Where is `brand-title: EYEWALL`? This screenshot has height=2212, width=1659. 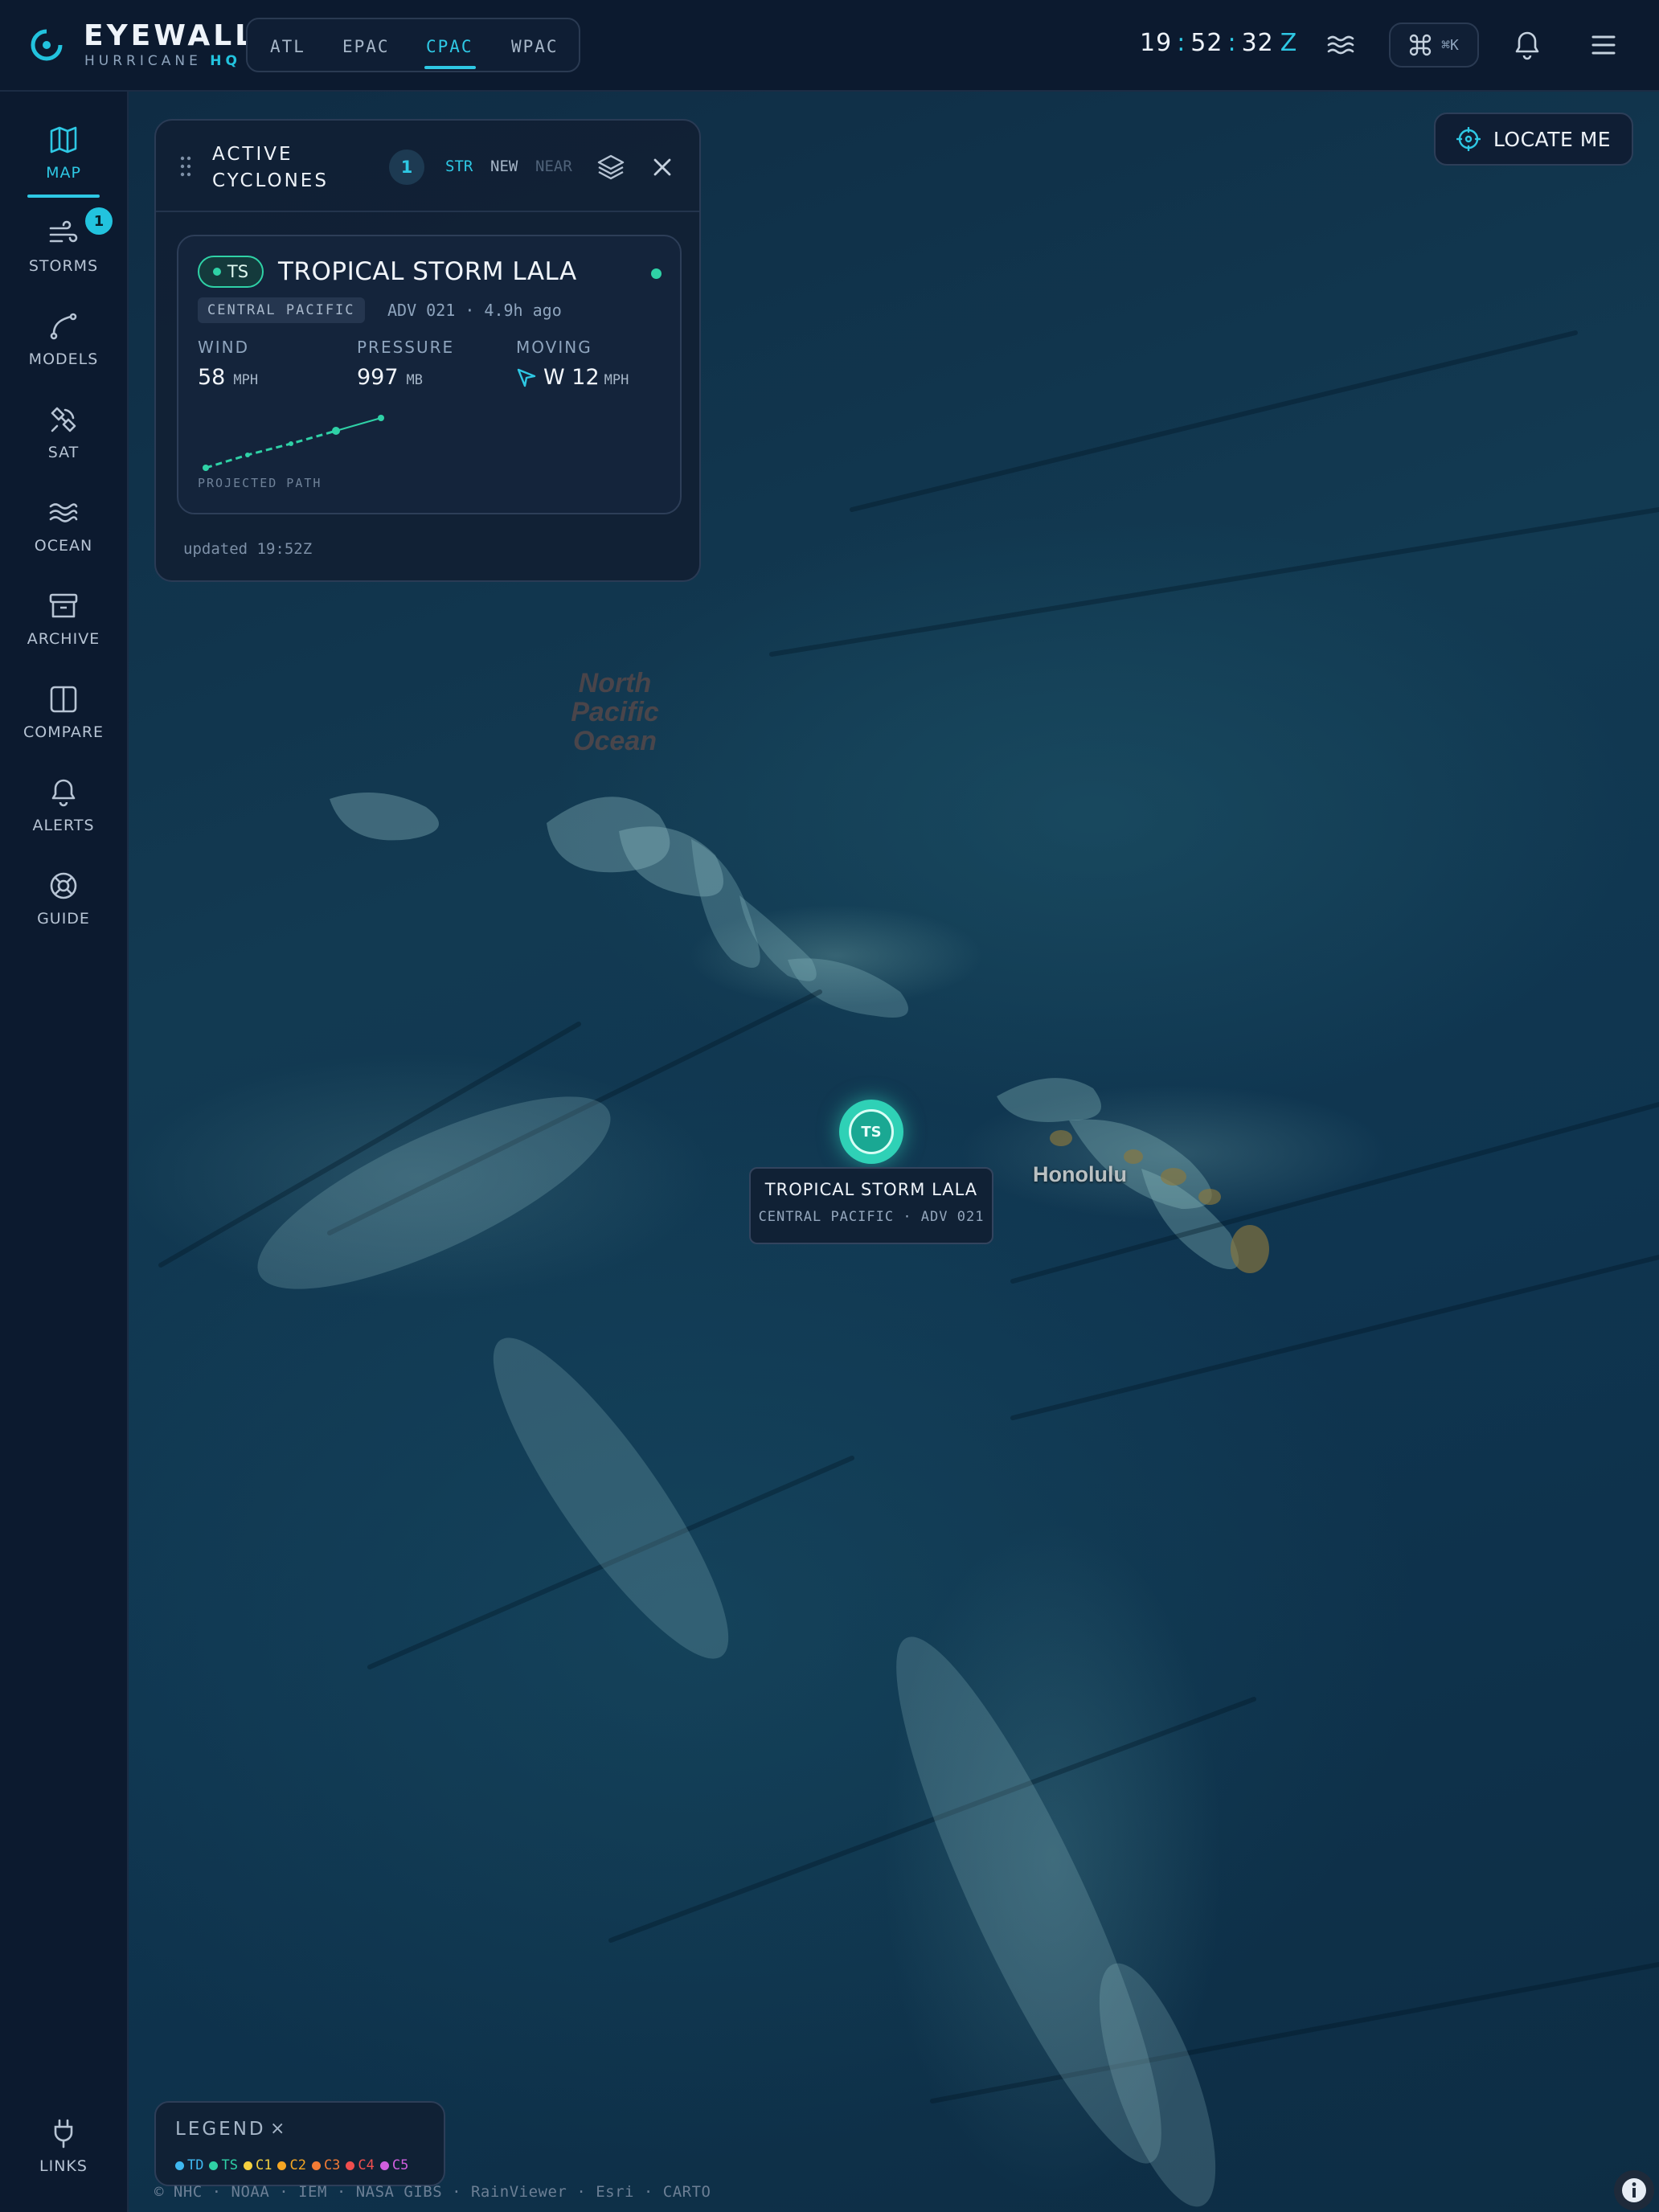
brand-title: EYEWALL is located at coordinates (170, 35).